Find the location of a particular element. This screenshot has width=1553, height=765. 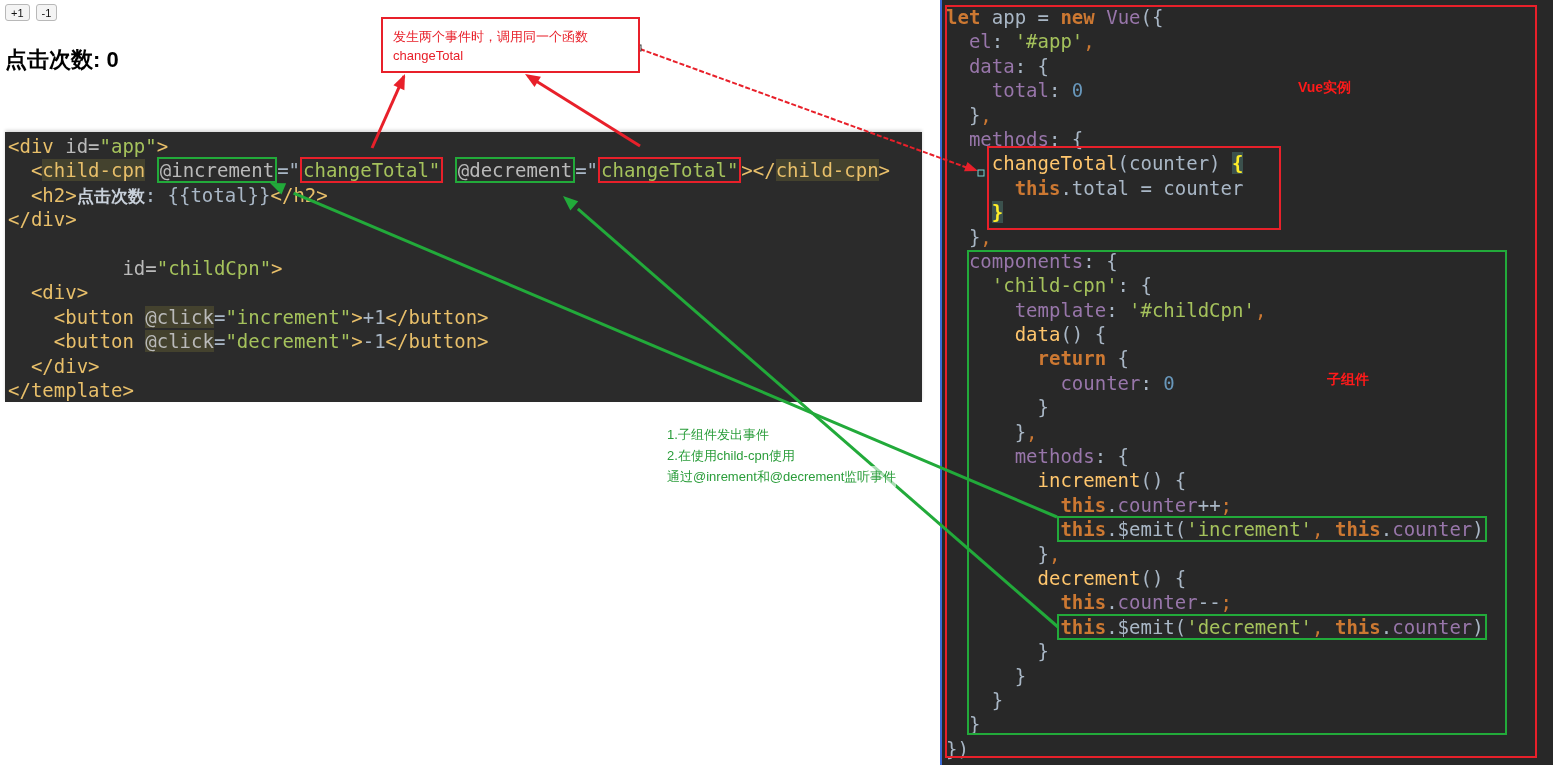

code-line: this.total = counter is located at coordinates (1128, 188).